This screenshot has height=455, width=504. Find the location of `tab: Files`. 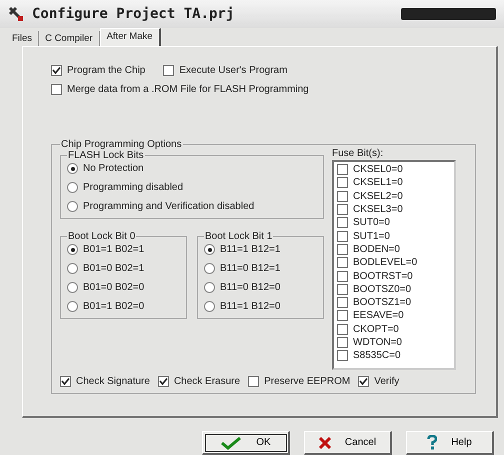

tab: Files is located at coordinates (23, 38).